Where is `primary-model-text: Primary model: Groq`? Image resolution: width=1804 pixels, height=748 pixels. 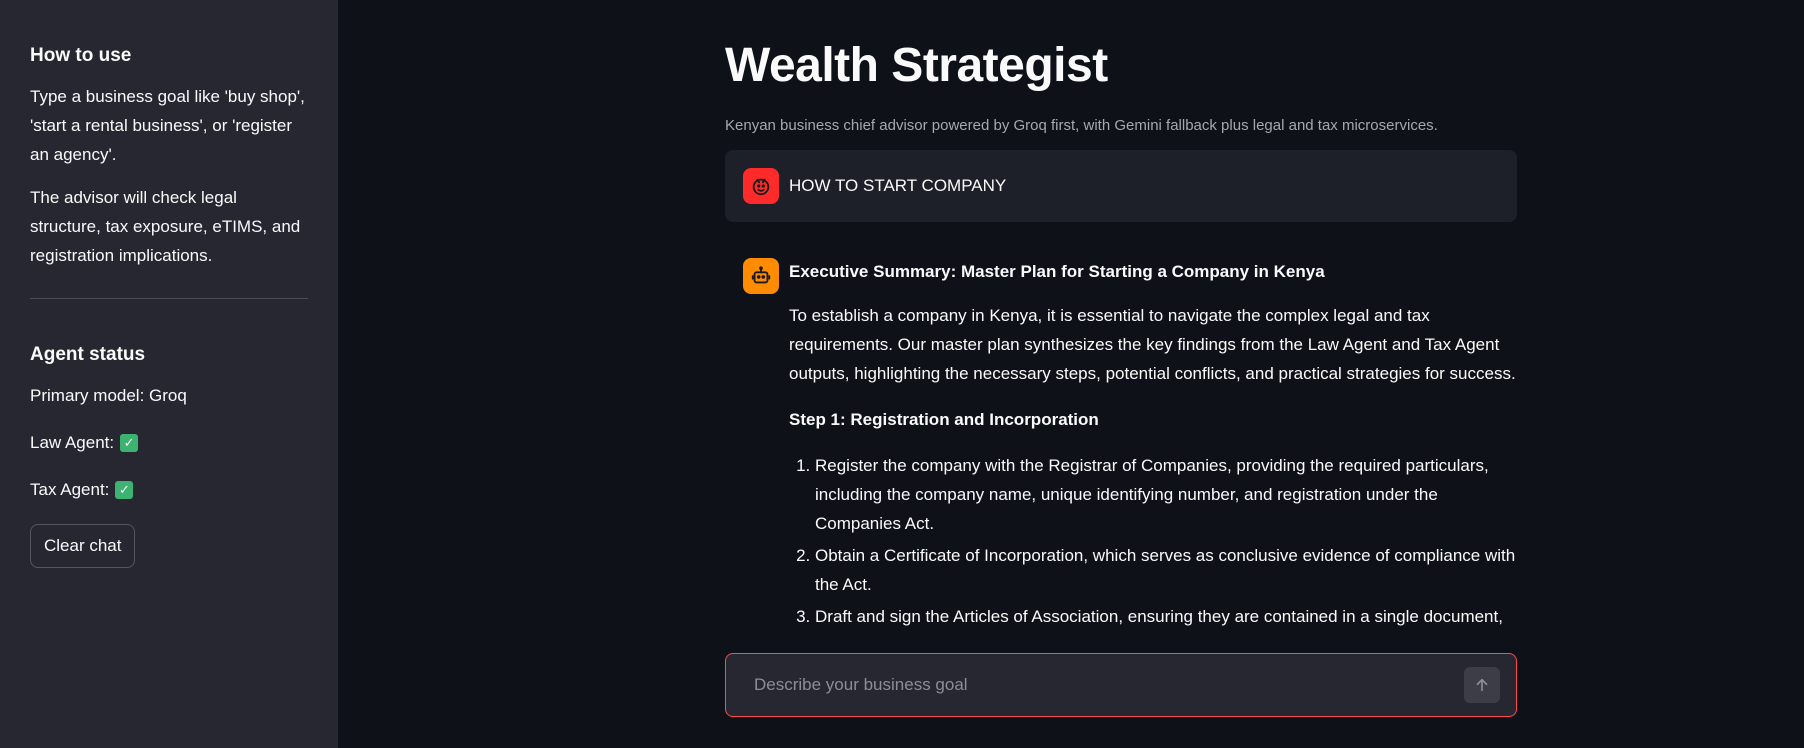 primary-model-text: Primary model: Groq is located at coordinates (108, 395).